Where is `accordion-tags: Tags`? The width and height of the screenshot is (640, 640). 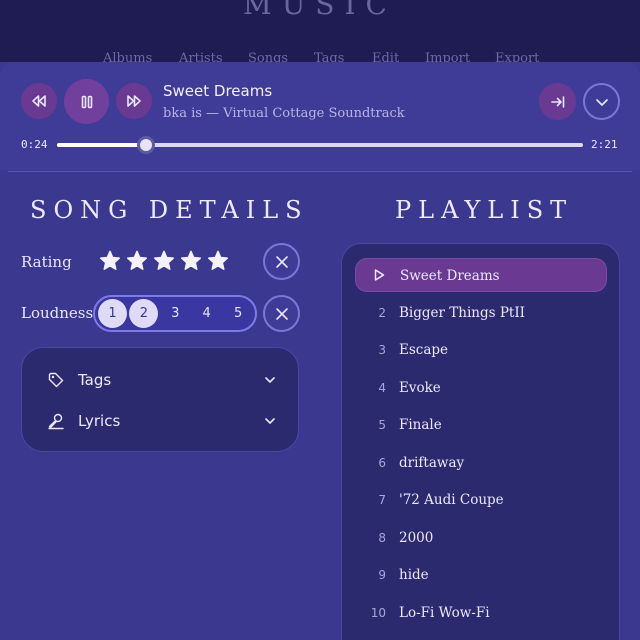
accordion-tags: Tags is located at coordinates (161, 380).